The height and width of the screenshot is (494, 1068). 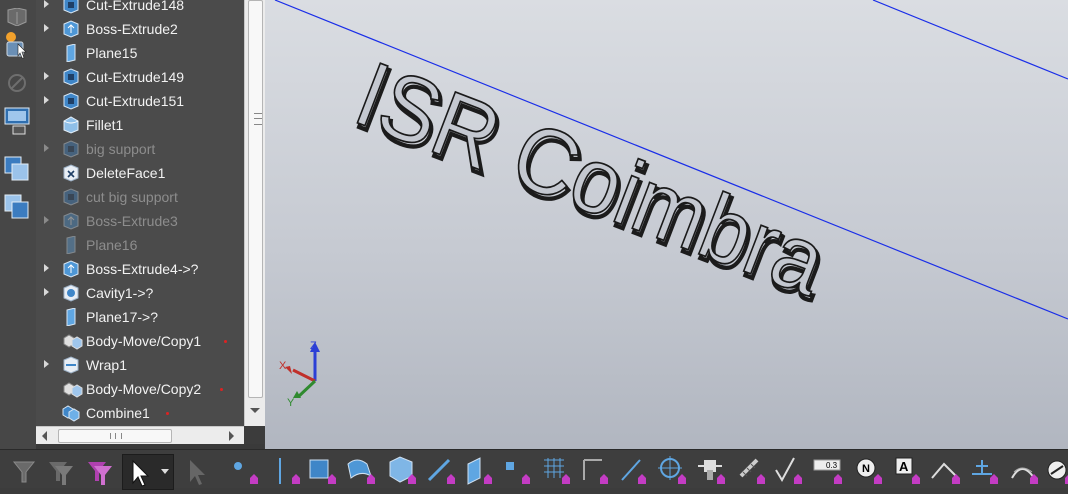 What do you see at coordinates (984, 471) in the screenshot?
I see `datum-target-icon` at bounding box center [984, 471].